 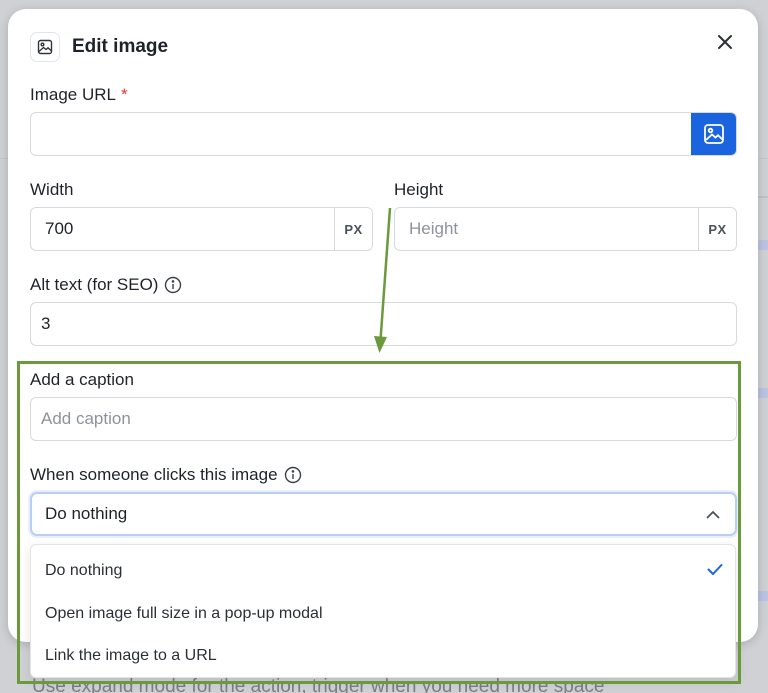 I want to click on check-icon, so click(x=715, y=572).